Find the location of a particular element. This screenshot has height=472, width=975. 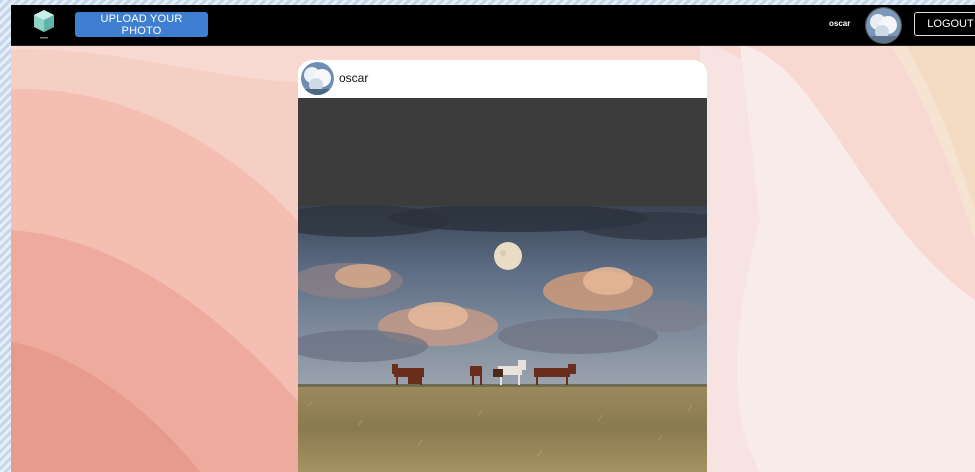

navbar: UPLOAD YOUR PHOTO oscar LOGOUT is located at coordinates (493, 25).